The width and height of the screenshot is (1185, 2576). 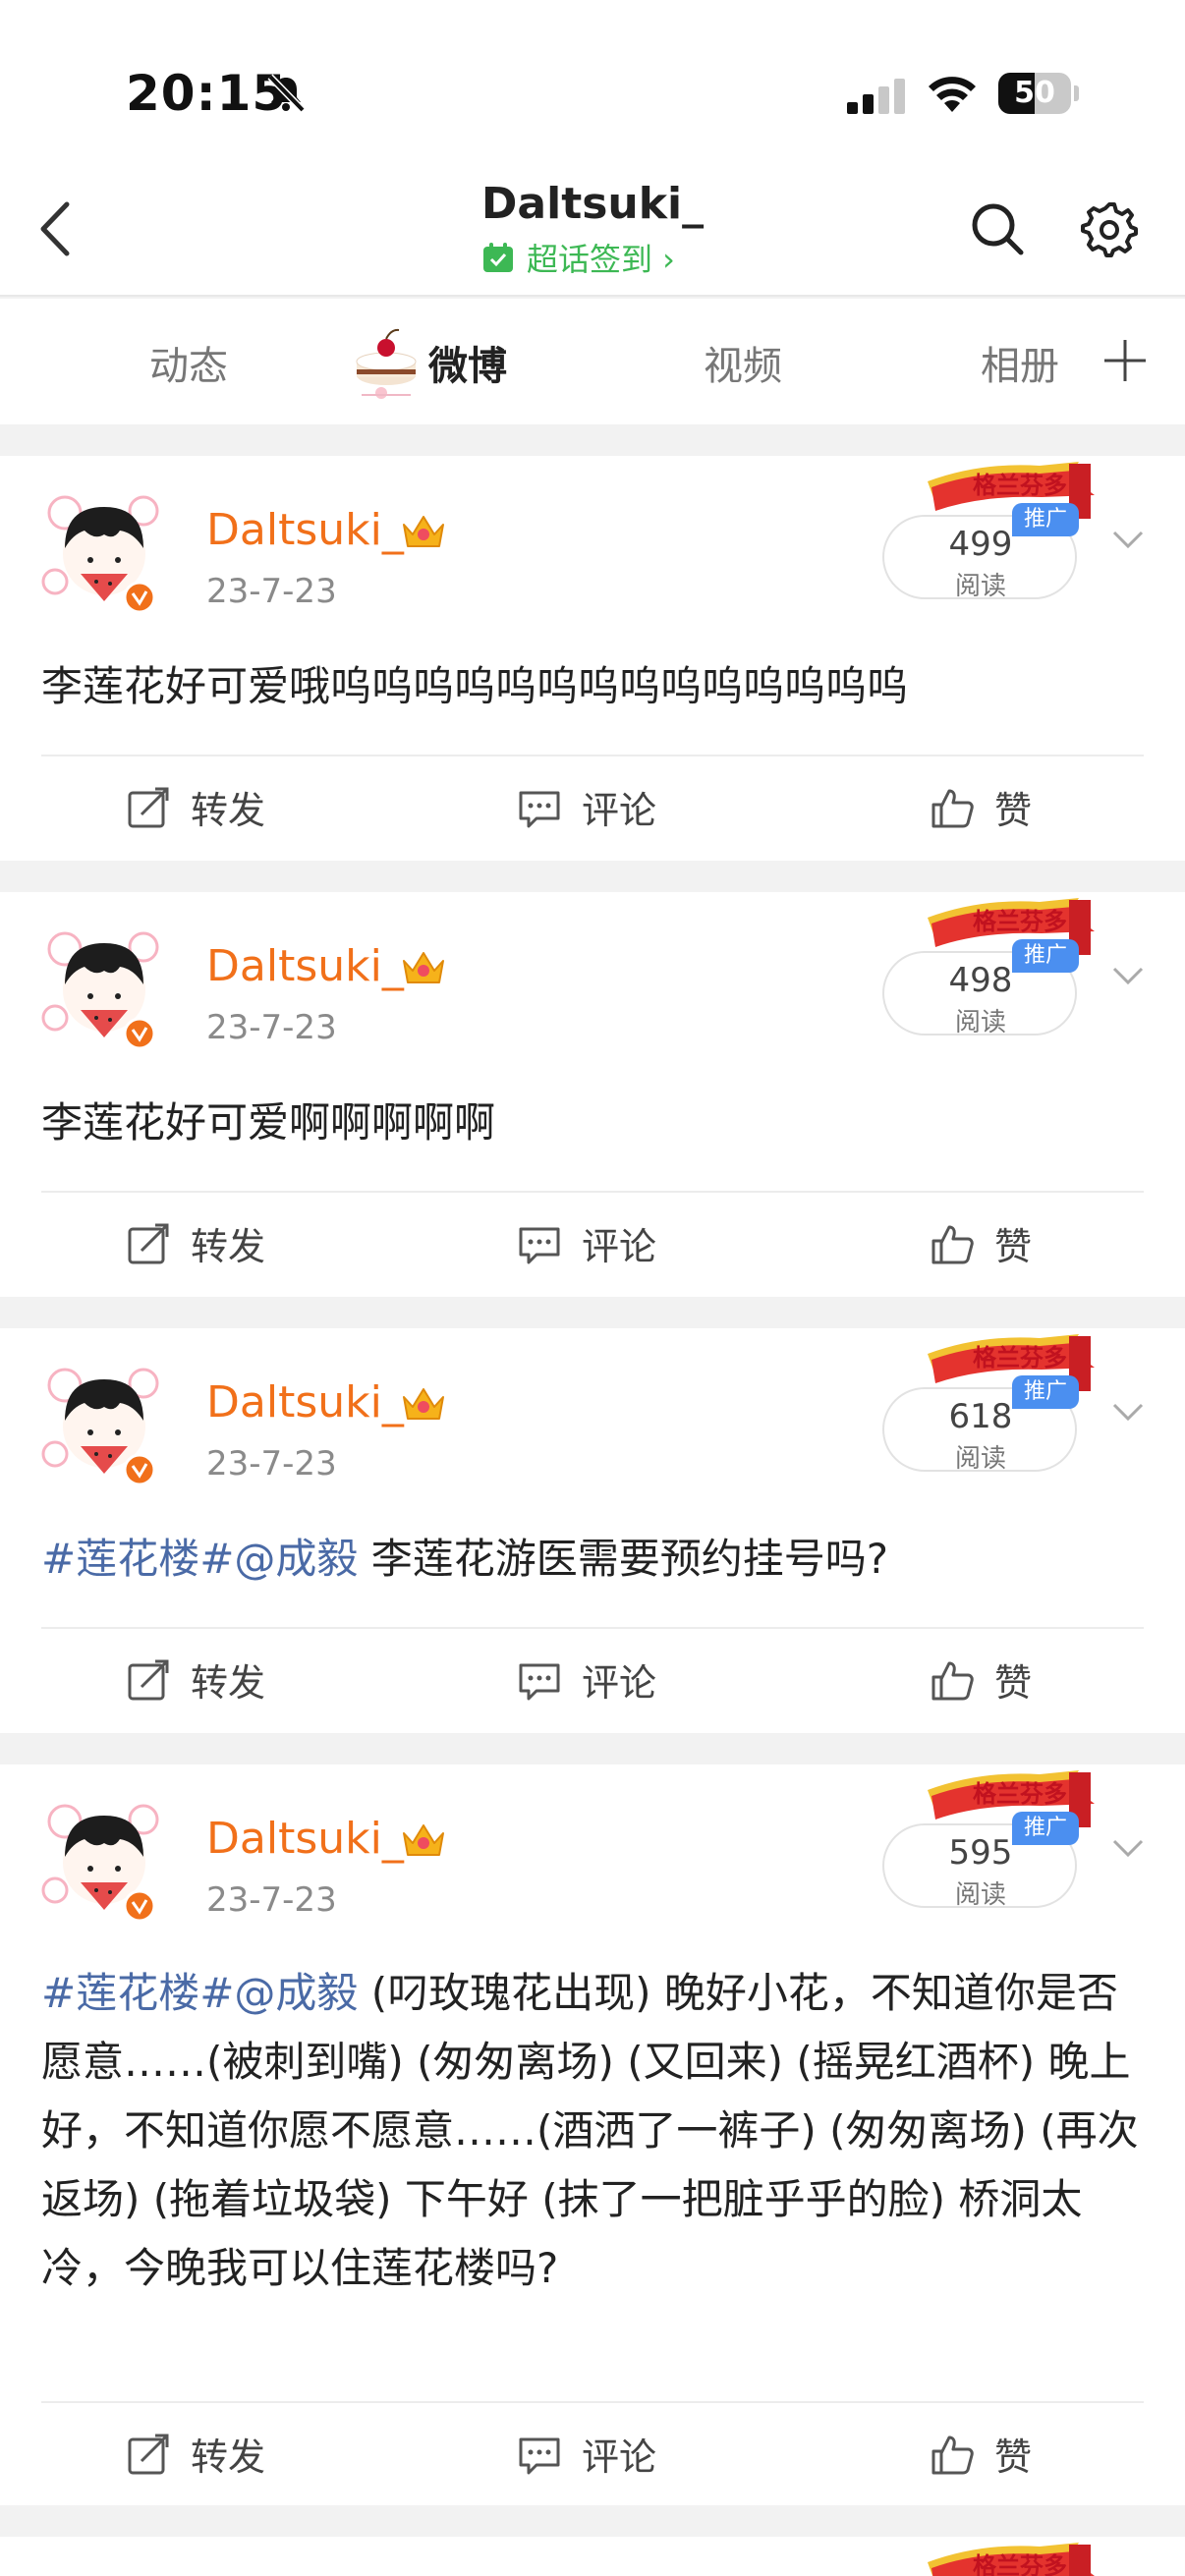 I want to click on profile-header: Daltsuki_ 超话签到 ›, so click(x=592, y=237).